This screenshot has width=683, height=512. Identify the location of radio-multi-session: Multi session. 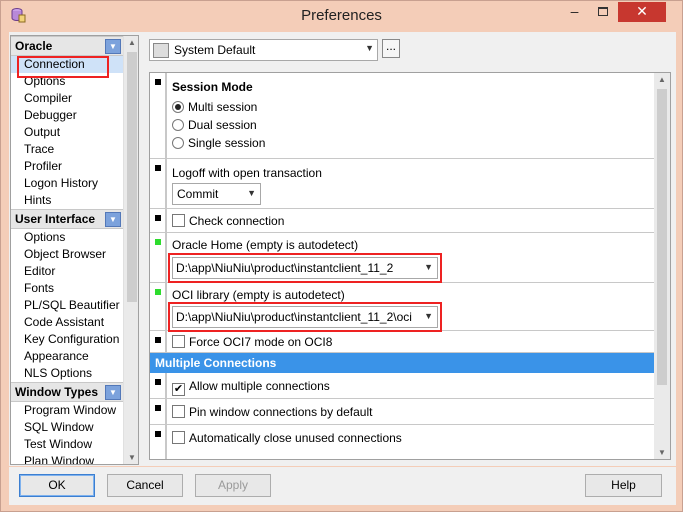
(214, 107).